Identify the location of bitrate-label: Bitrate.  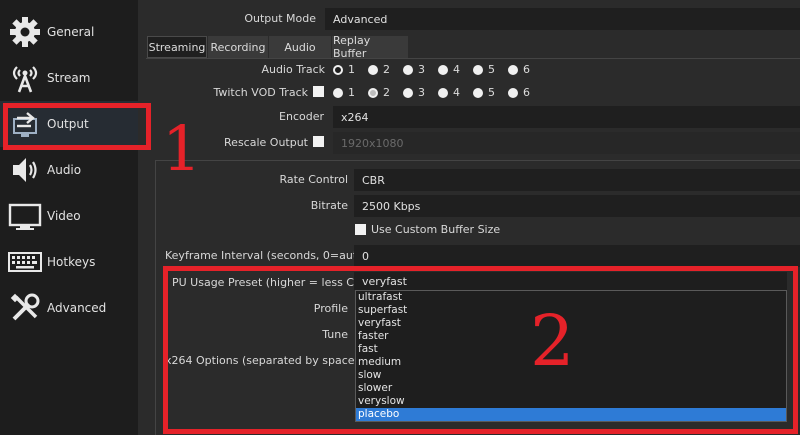
(329, 205).